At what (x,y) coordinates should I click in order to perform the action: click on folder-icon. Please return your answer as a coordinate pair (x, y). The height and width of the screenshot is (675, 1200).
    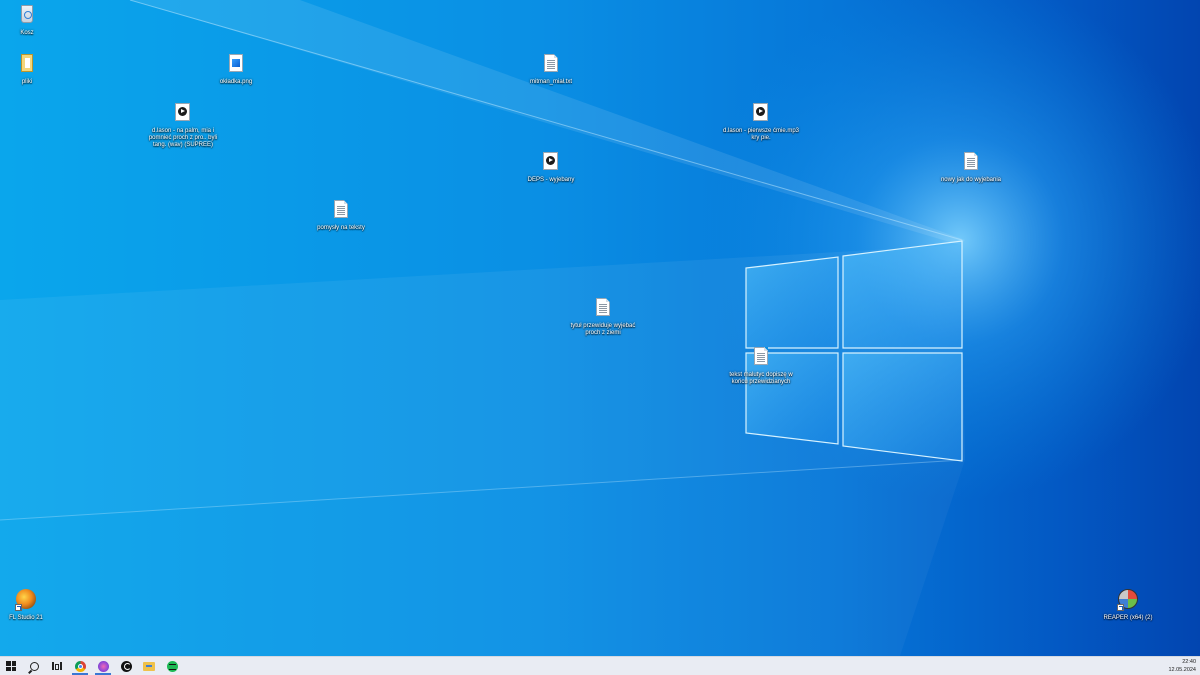
    Looking at the image, I should click on (149, 666).